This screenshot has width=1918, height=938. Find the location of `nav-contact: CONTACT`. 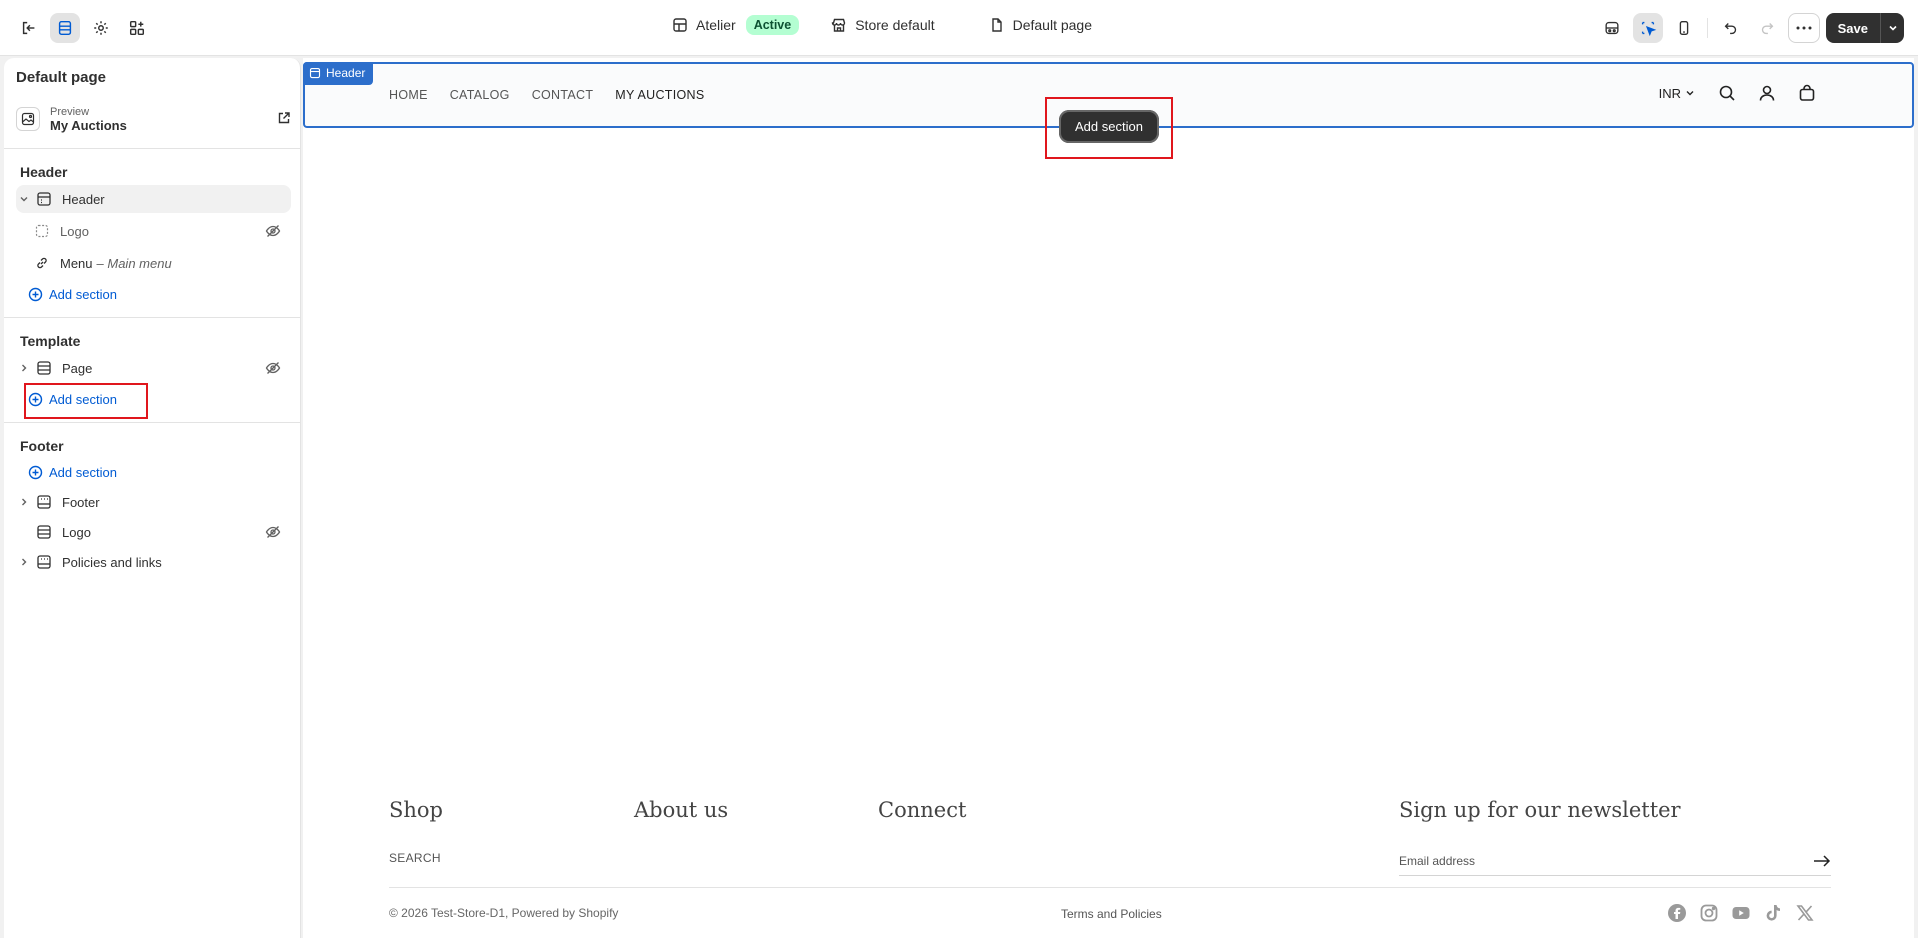

nav-contact: CONTACT is located at coordinates (563, 95).